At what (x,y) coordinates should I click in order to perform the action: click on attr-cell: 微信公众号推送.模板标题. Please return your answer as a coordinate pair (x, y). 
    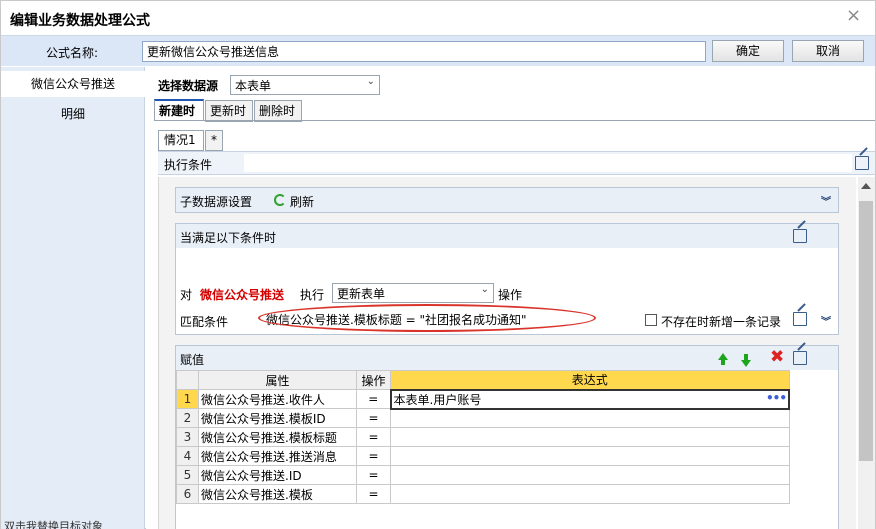
    Looking at the image, I should click on (277, 437).